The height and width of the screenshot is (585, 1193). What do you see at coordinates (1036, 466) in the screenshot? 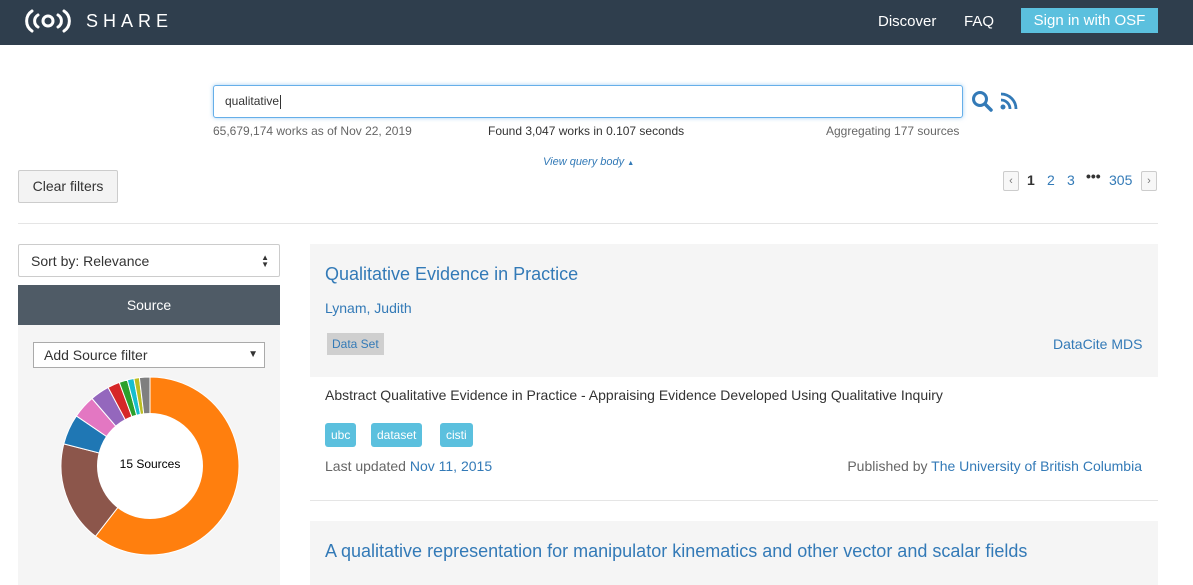
I see `publisher-link: The University of British Columbia` at bounding box center [1036, 466].